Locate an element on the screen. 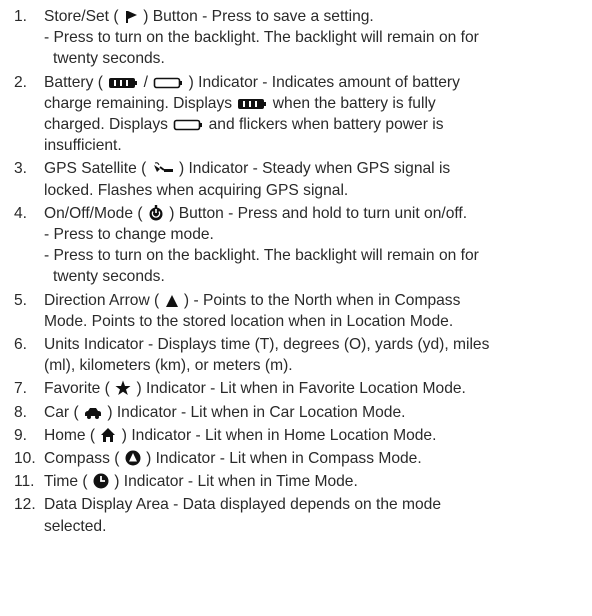 This screenshot has width=592, height=616. flag-icon is located at coordinates (131, 17).